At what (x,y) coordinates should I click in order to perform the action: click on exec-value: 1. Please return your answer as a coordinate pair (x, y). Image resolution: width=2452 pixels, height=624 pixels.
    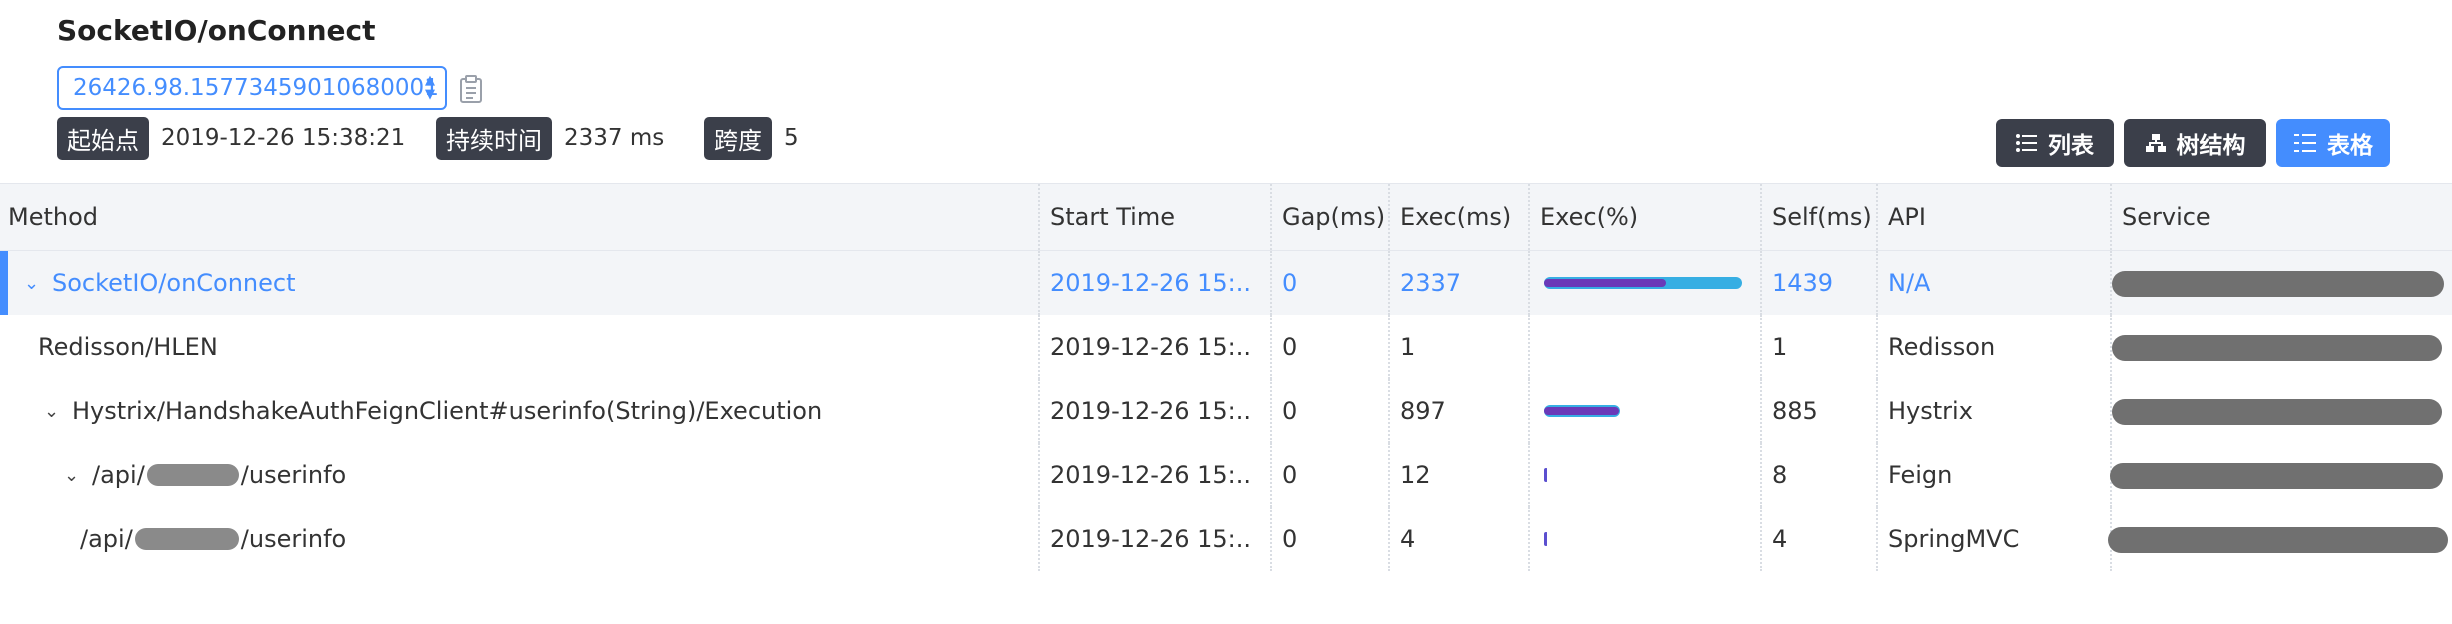
    Looking at the image, I should click on (1408, 347).